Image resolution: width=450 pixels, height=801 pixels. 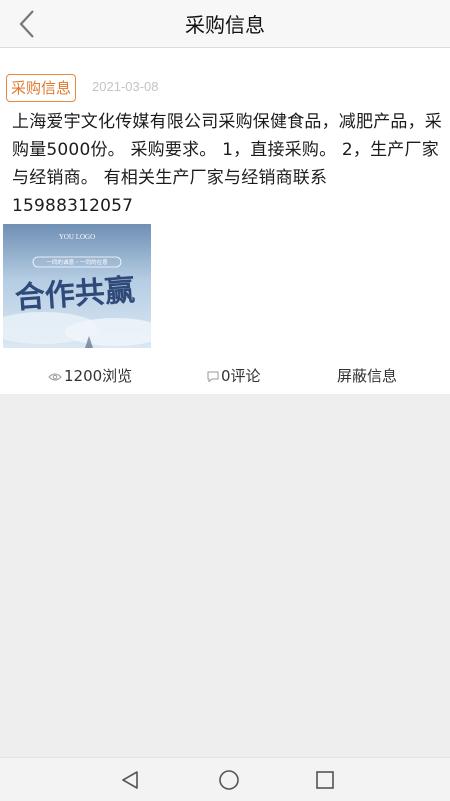 I want to click on image-logo-text: YOU LOGO, so click(x=77, y=237).